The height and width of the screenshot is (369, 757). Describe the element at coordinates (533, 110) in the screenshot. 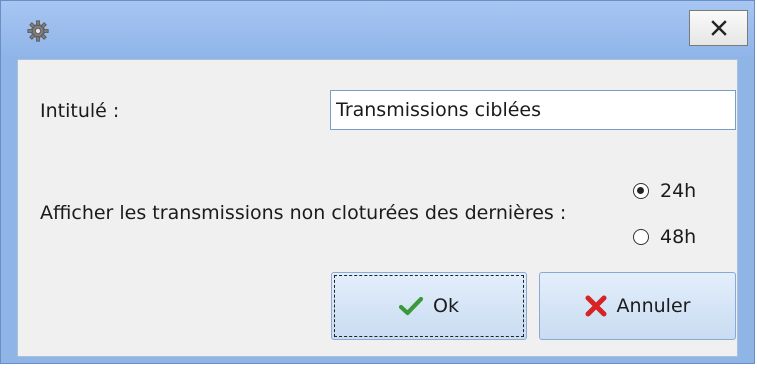

I see `intitule-input` at that location.